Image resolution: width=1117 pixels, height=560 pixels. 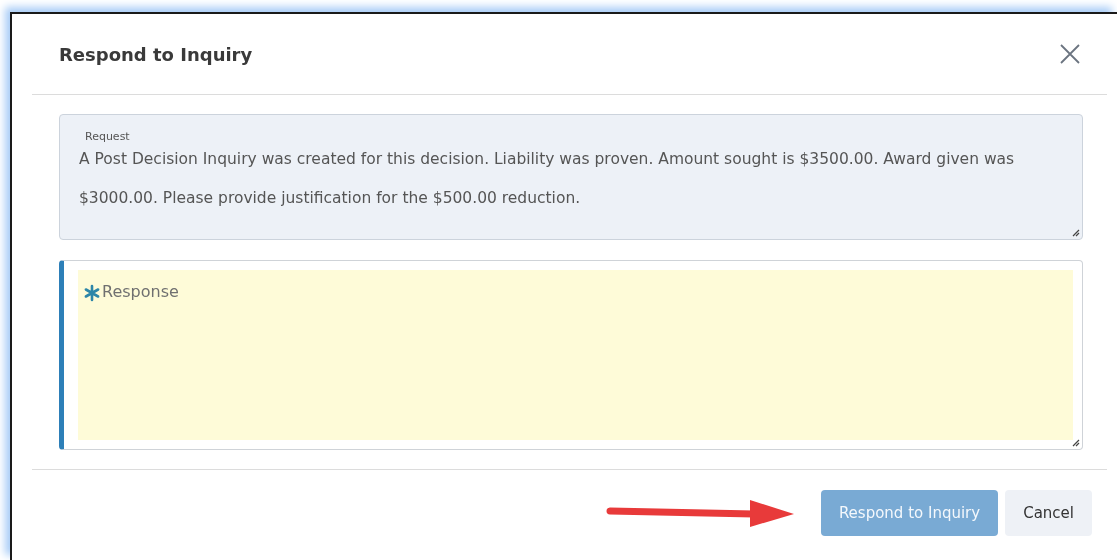 What do you see at coordinates (156, 54) in the screenshot?
I see `dialog-title: Respond to Inquiry` at bounding box center [156, 54].